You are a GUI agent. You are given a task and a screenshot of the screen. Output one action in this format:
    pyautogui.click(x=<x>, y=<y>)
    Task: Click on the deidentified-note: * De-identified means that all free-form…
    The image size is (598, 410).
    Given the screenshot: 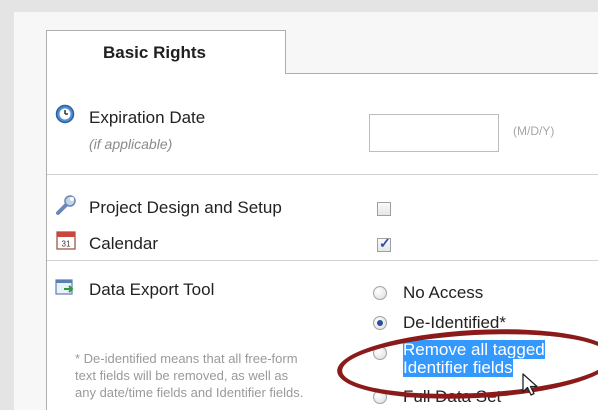 What is the action you would take?
    pyautogui.click(x=189, y=375)
    